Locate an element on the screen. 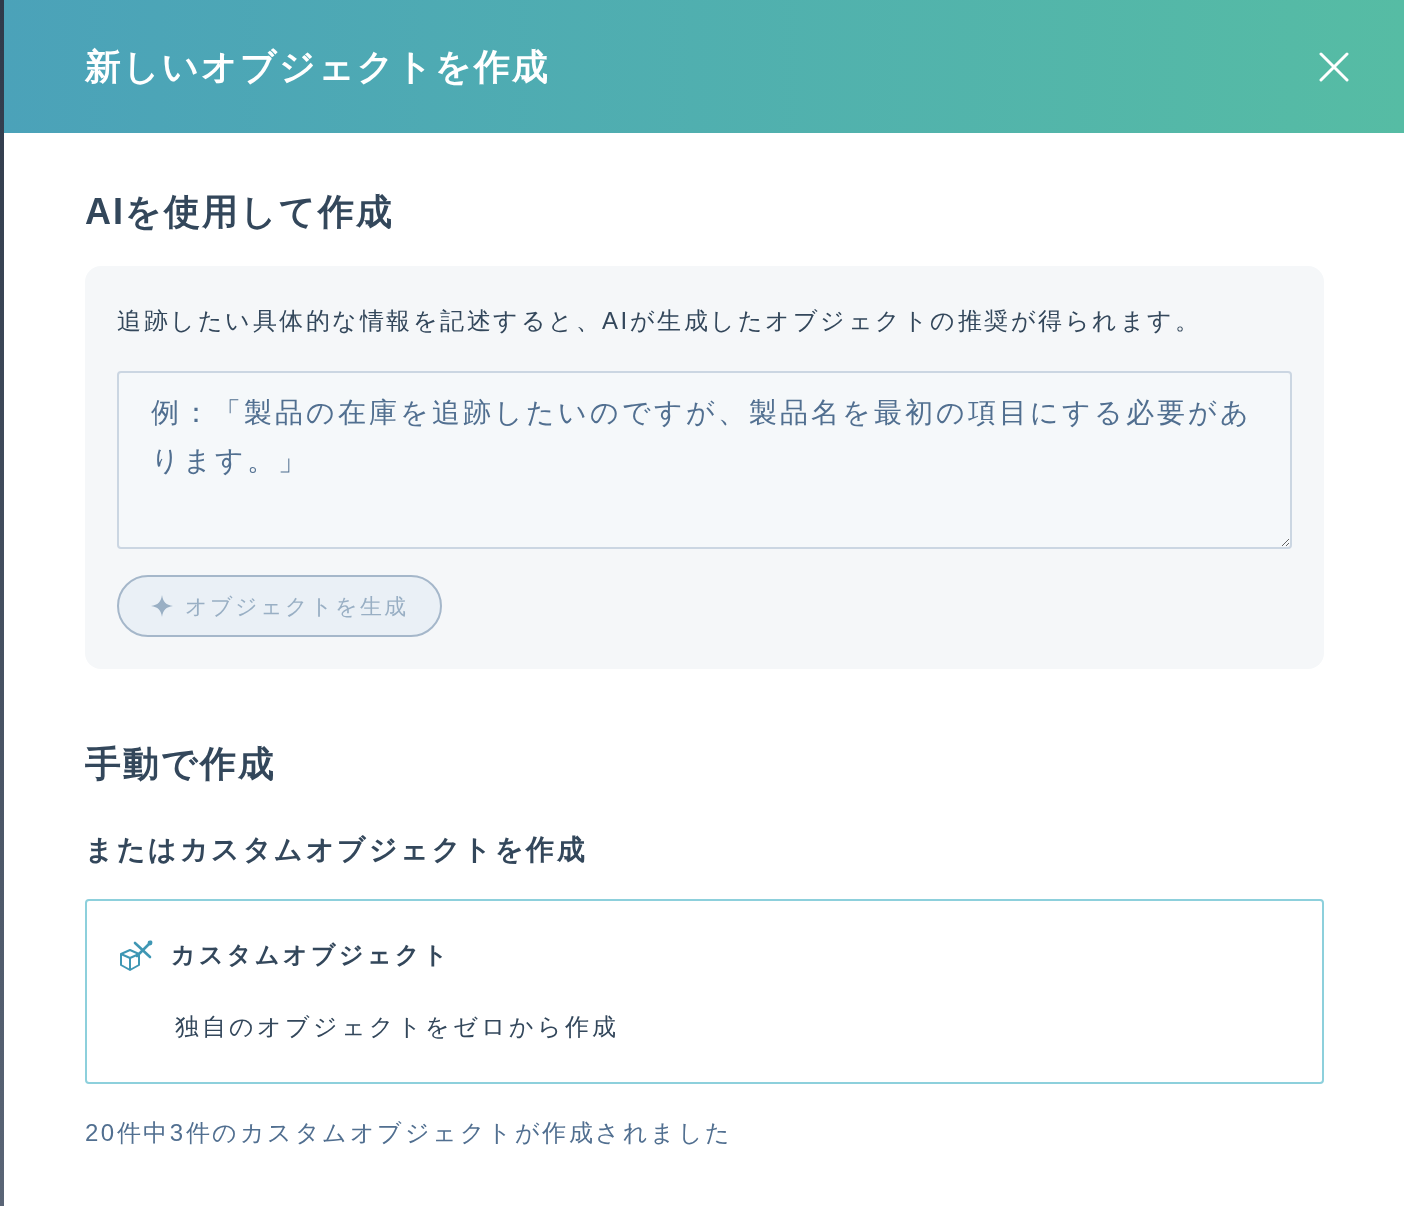 The width and height of the screenshot is (1404, 1206). usage-note: 20件中3件のカスタムオブジェクトが作成されました is located at coordinates (409, 1133).